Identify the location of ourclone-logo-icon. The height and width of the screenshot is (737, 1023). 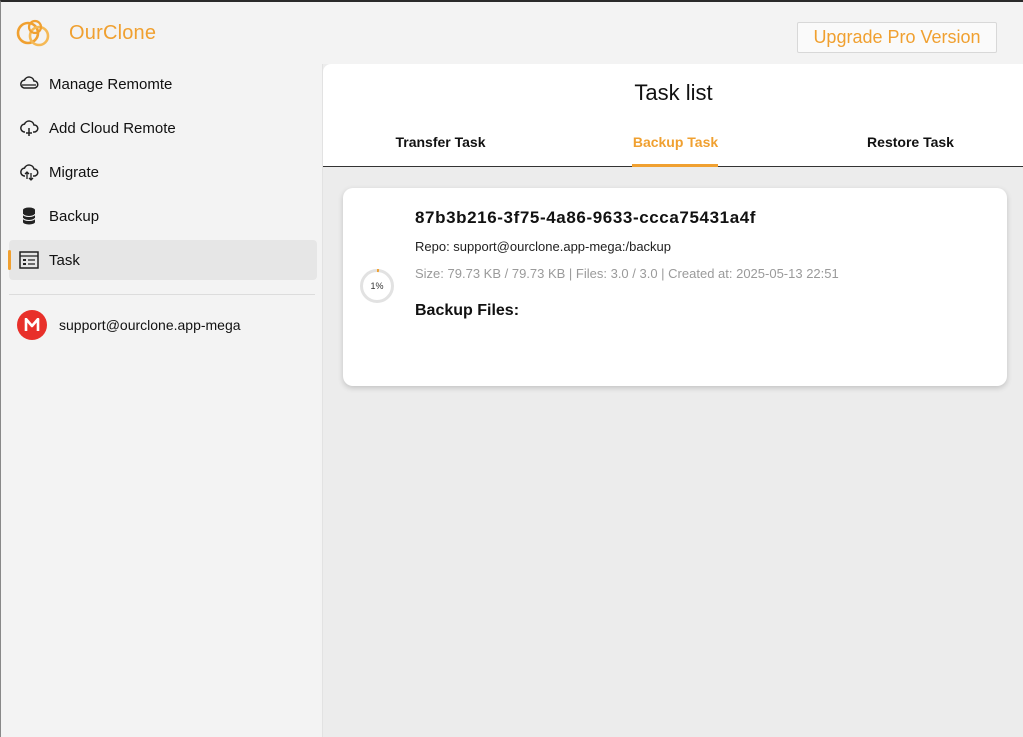
(33, 33).